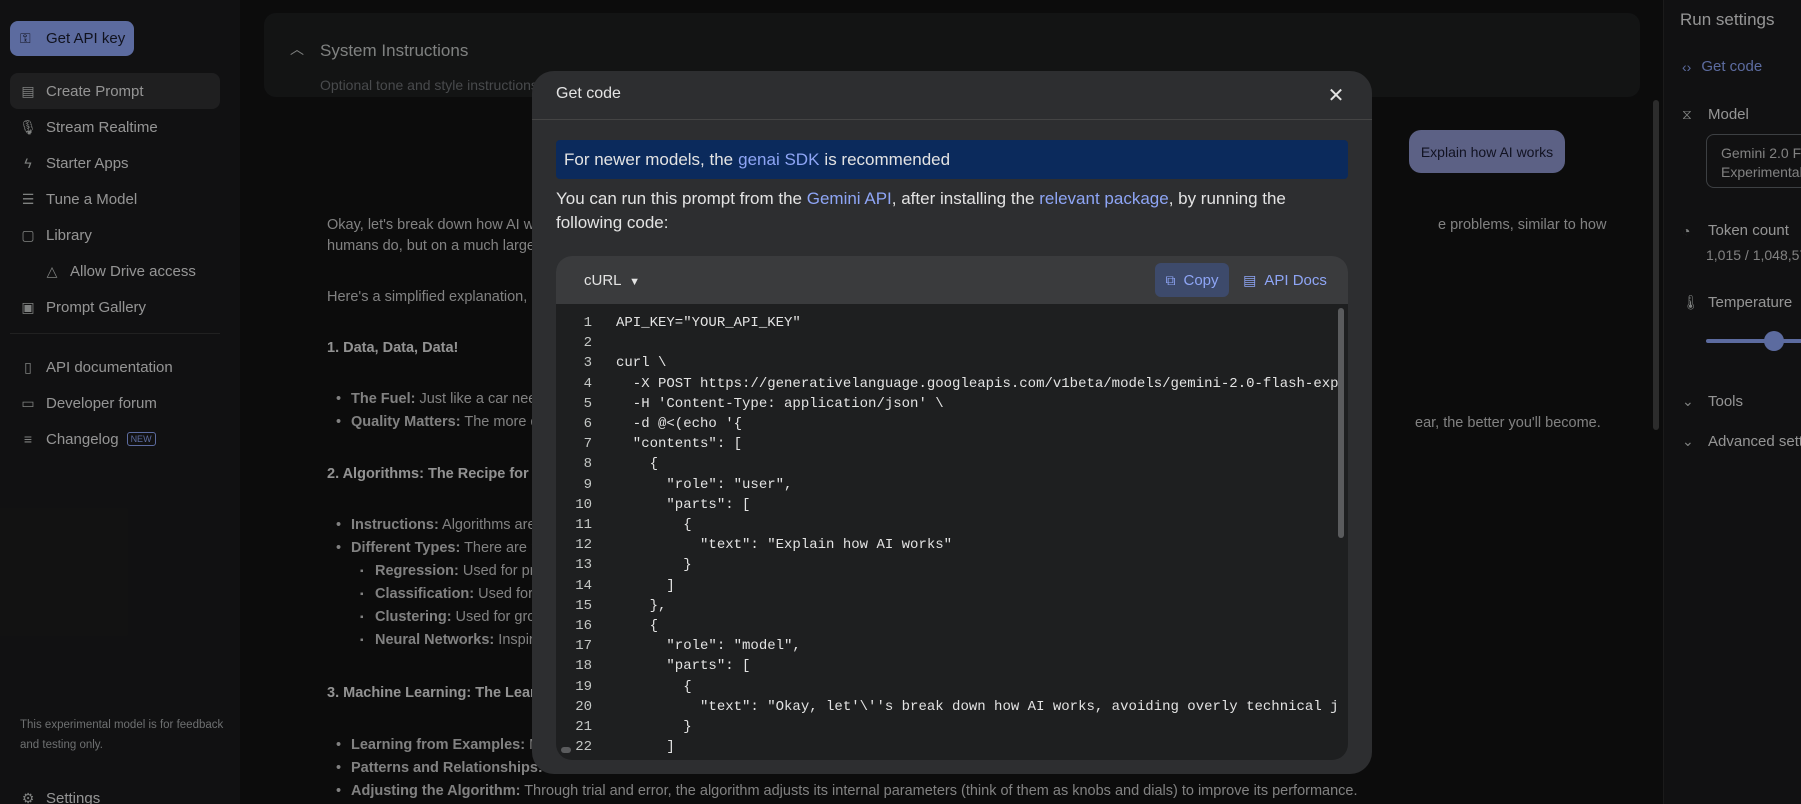 The height and width of the screenshot is (804, 1801). I want to click on code-line: 11 {, so click(946, 527).